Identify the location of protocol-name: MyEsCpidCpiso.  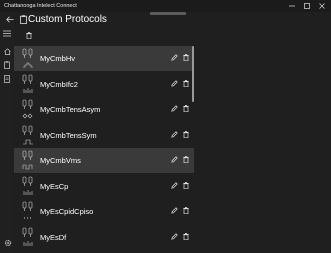
(67, 211).